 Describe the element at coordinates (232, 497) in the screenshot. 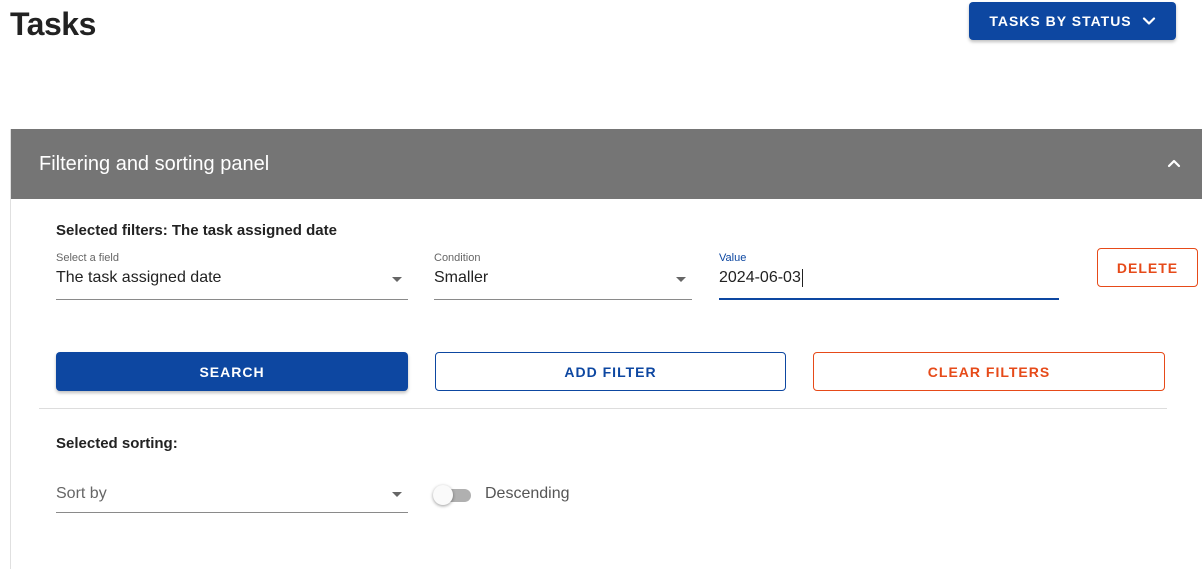

I see `sort-by-select: Sort by` at that location.